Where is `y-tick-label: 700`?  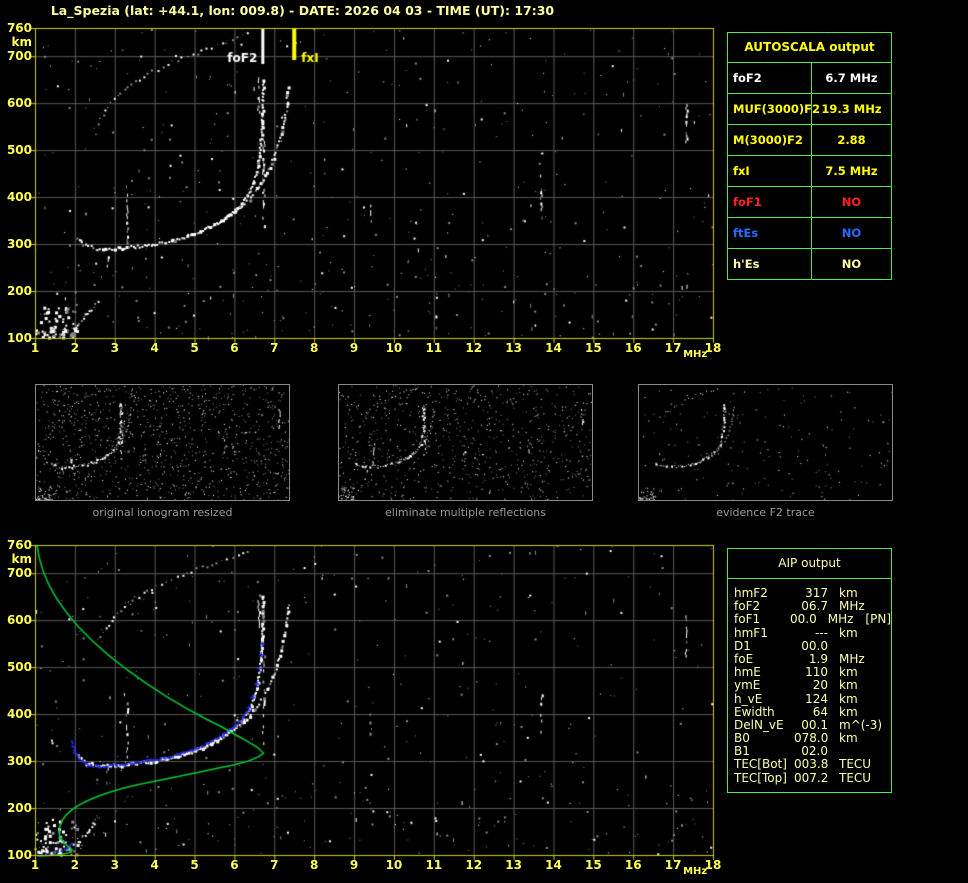
y-tick-label: 700 is located at coordinates (19, 56).